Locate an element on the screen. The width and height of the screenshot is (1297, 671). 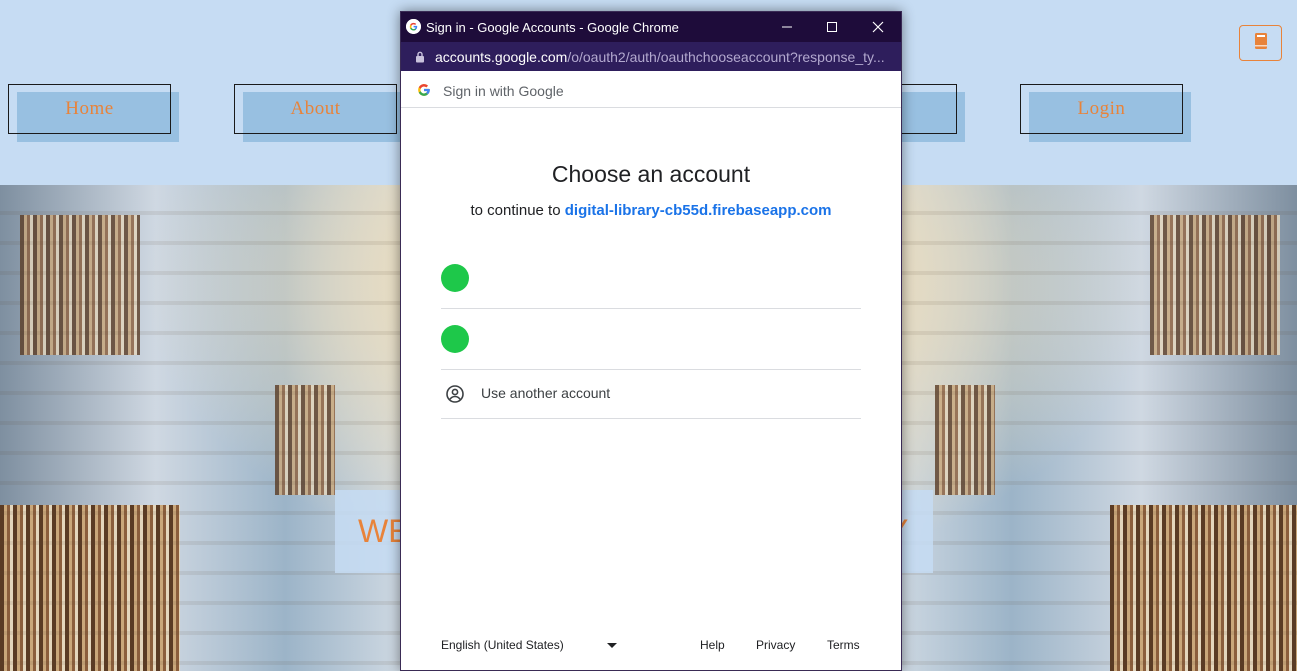
chrome-google-icon is located at coordinates (413, 26).